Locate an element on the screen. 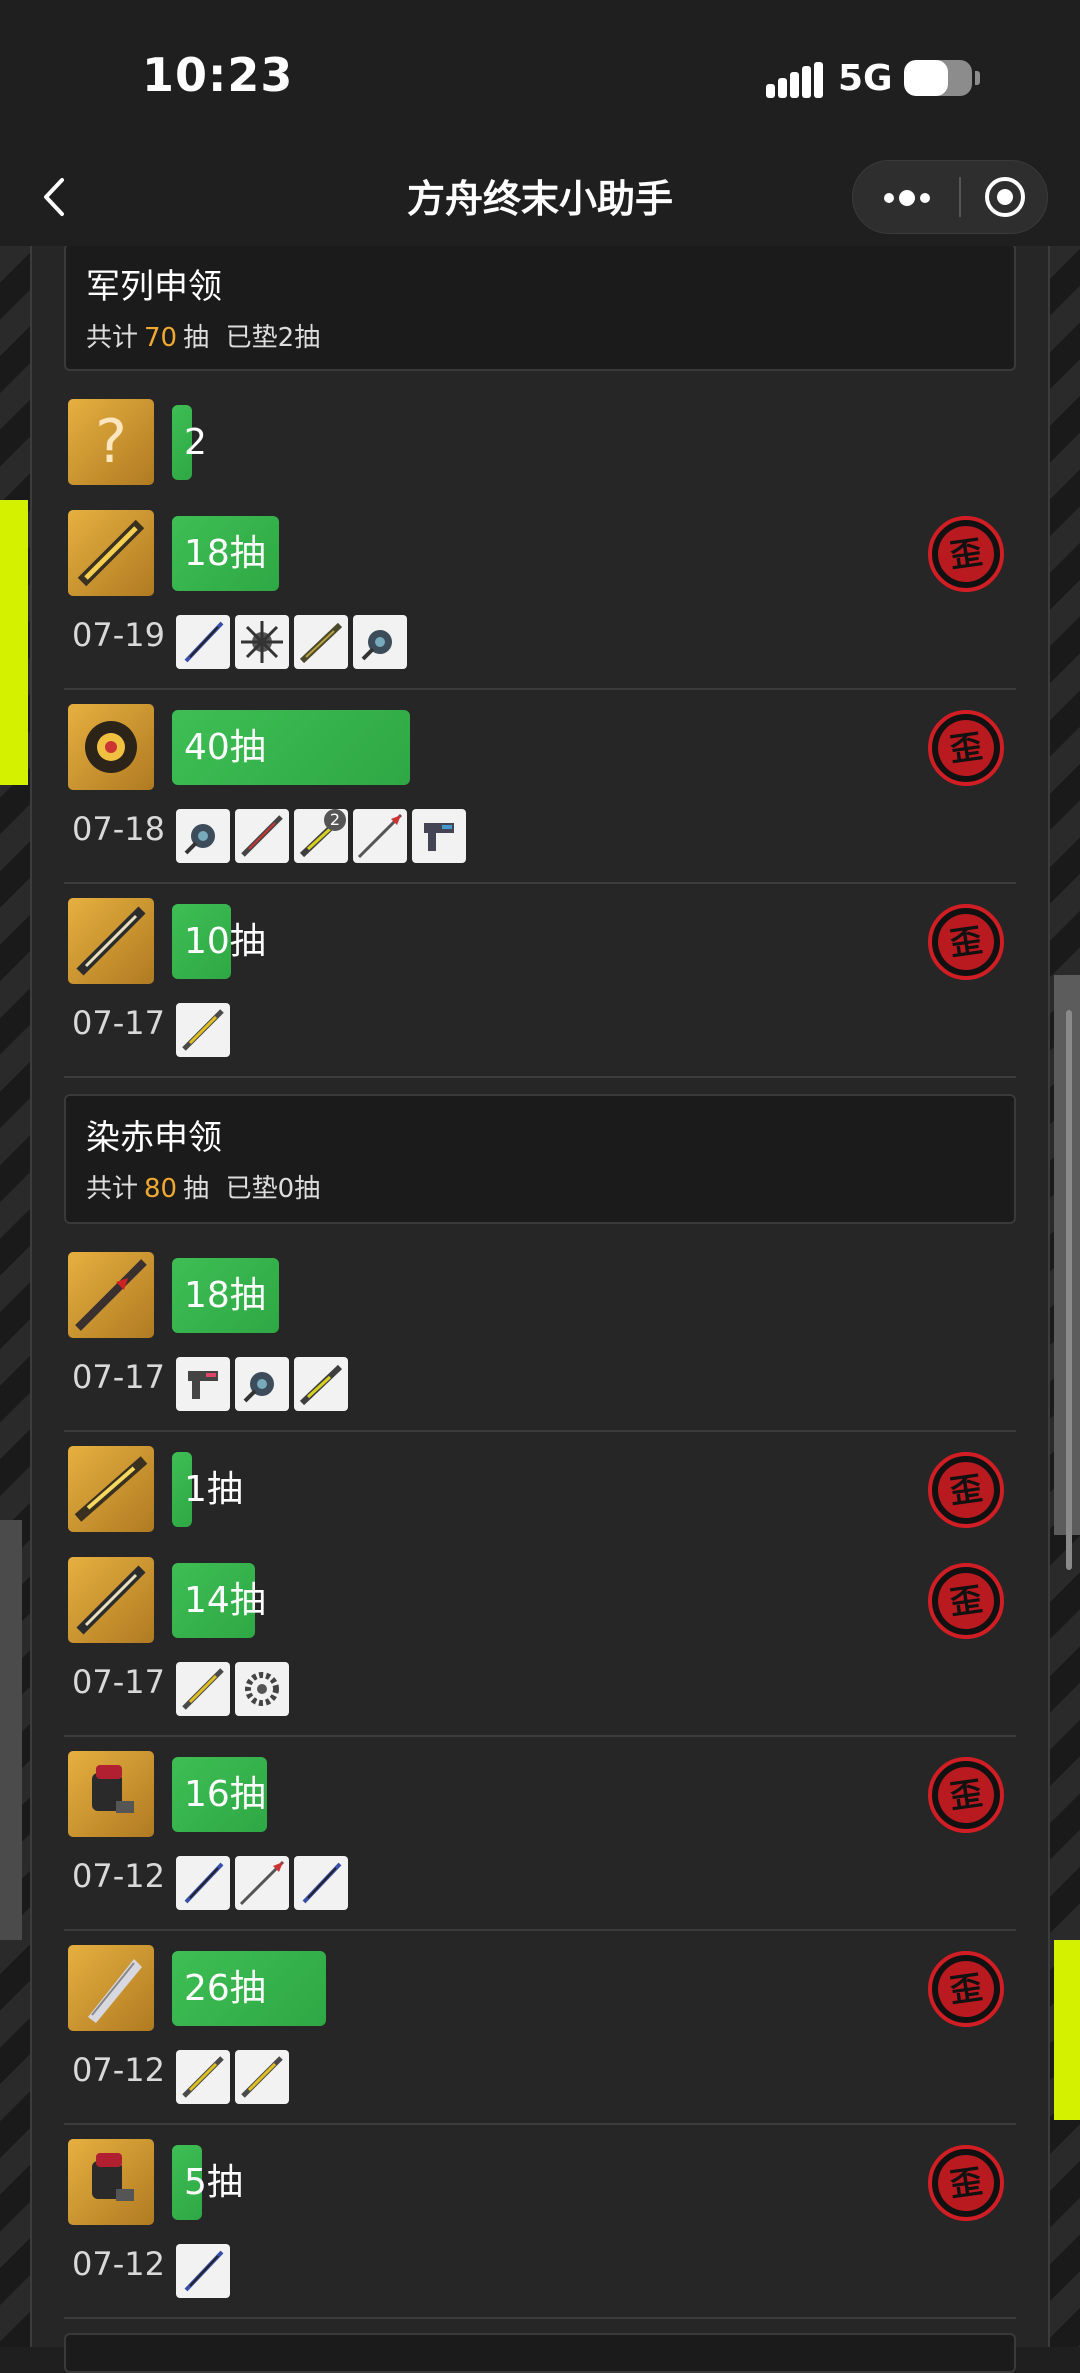 This screenshot has width=1080, height=2373. pool-name: 军列申领 is located at coordinates (154, 287).